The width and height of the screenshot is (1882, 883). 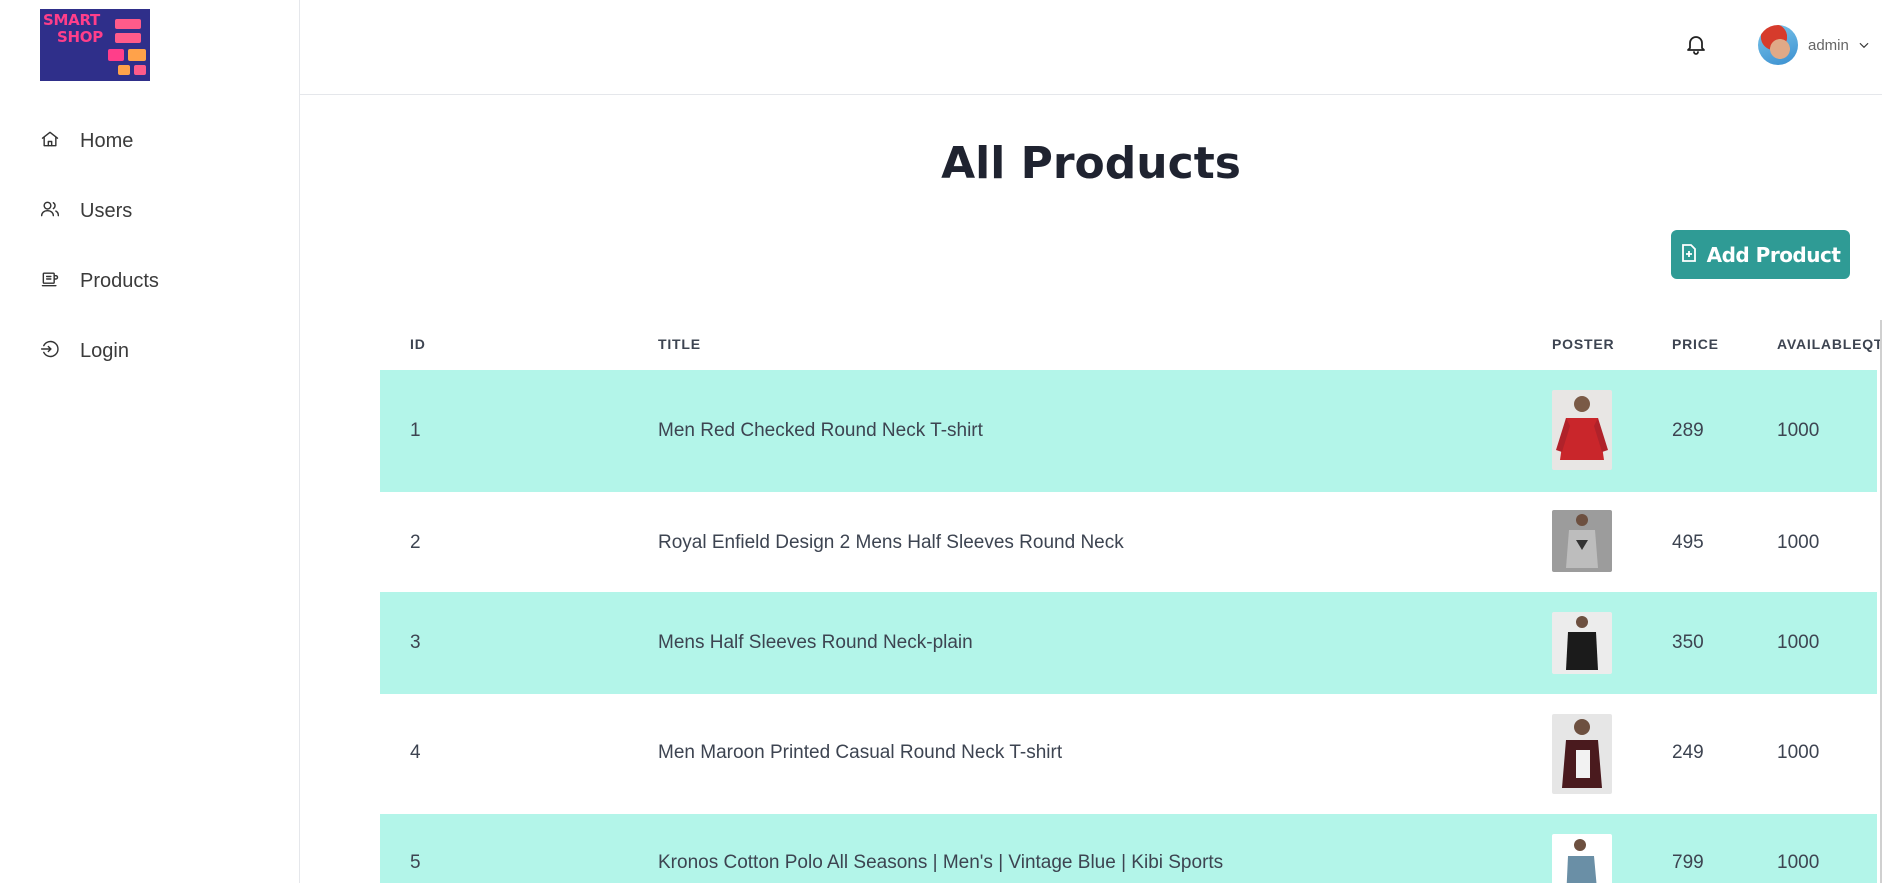 What do you see at coordinates (50, 211) in the screenshot?
I see `users-icon` at bounding box center [50, 211].